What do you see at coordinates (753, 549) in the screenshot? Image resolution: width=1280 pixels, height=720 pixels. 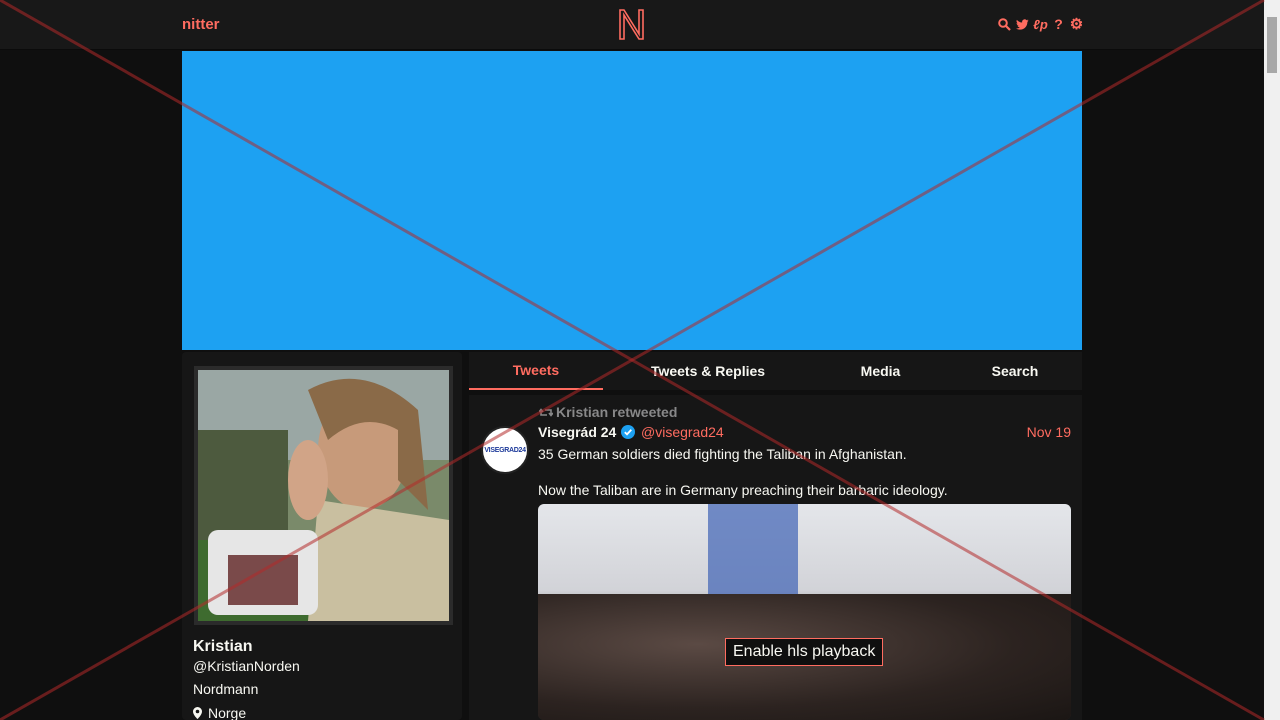 I see `video-background` at bounding box center [753, 549].